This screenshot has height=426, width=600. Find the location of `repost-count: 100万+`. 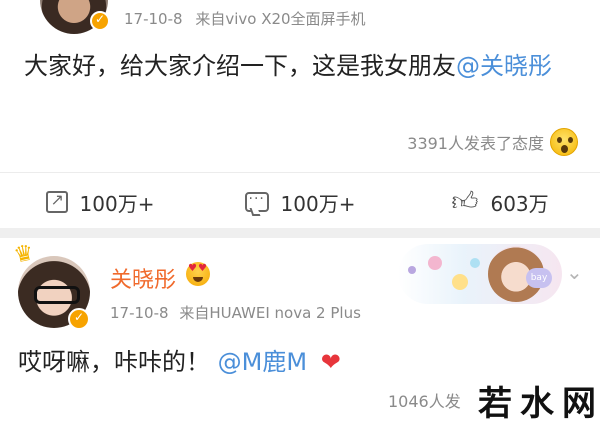

repost-count: 100万+ is located at coordinates (117, 203).